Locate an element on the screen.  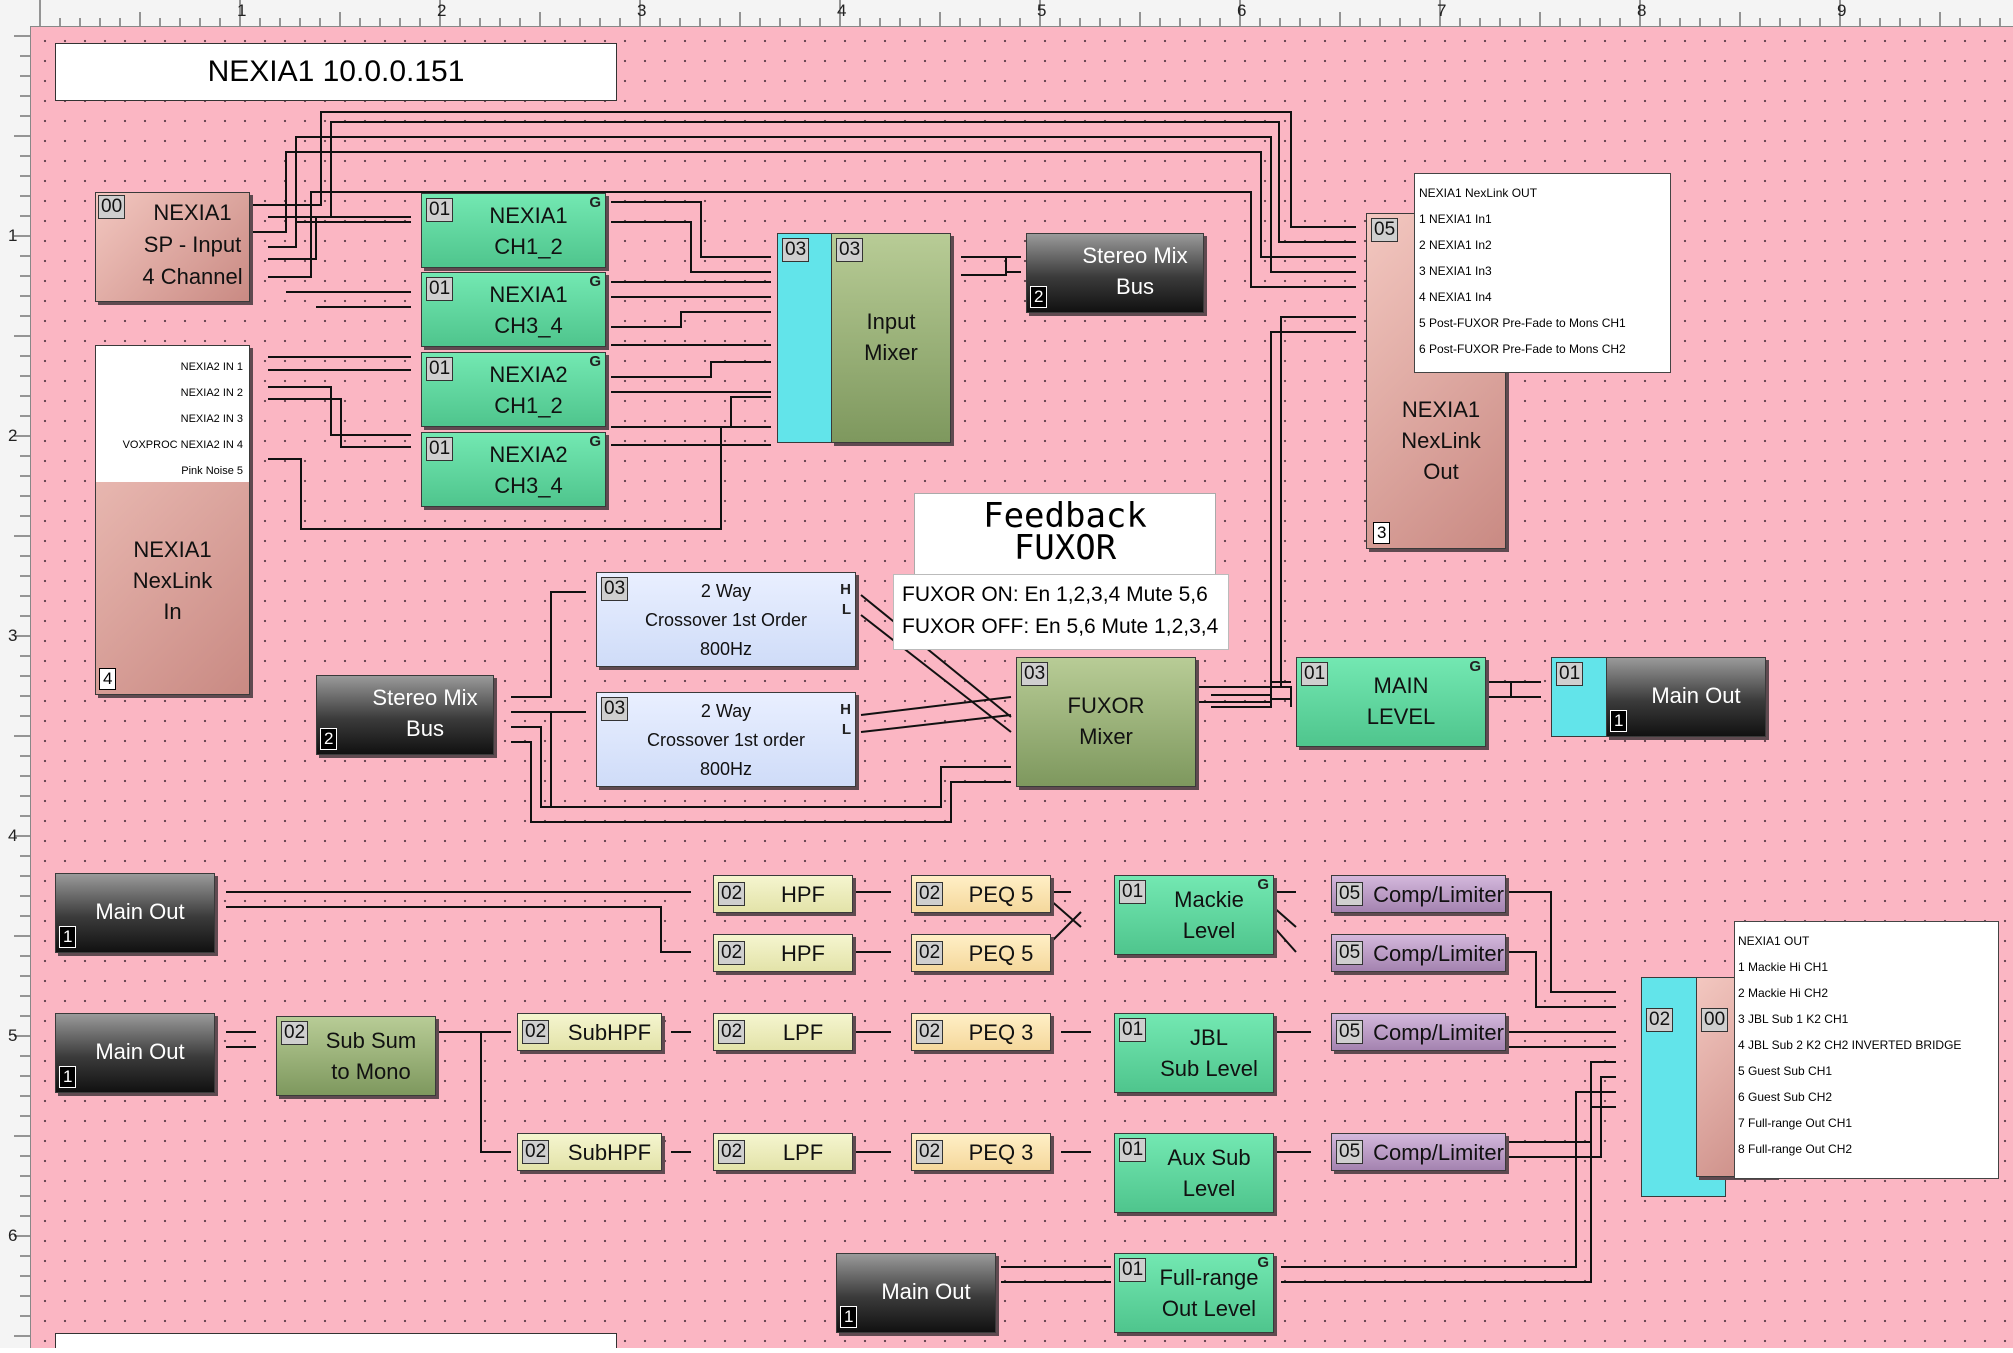
main-out-3-block: Main Out 1 is located at coordinates (916, 1293).